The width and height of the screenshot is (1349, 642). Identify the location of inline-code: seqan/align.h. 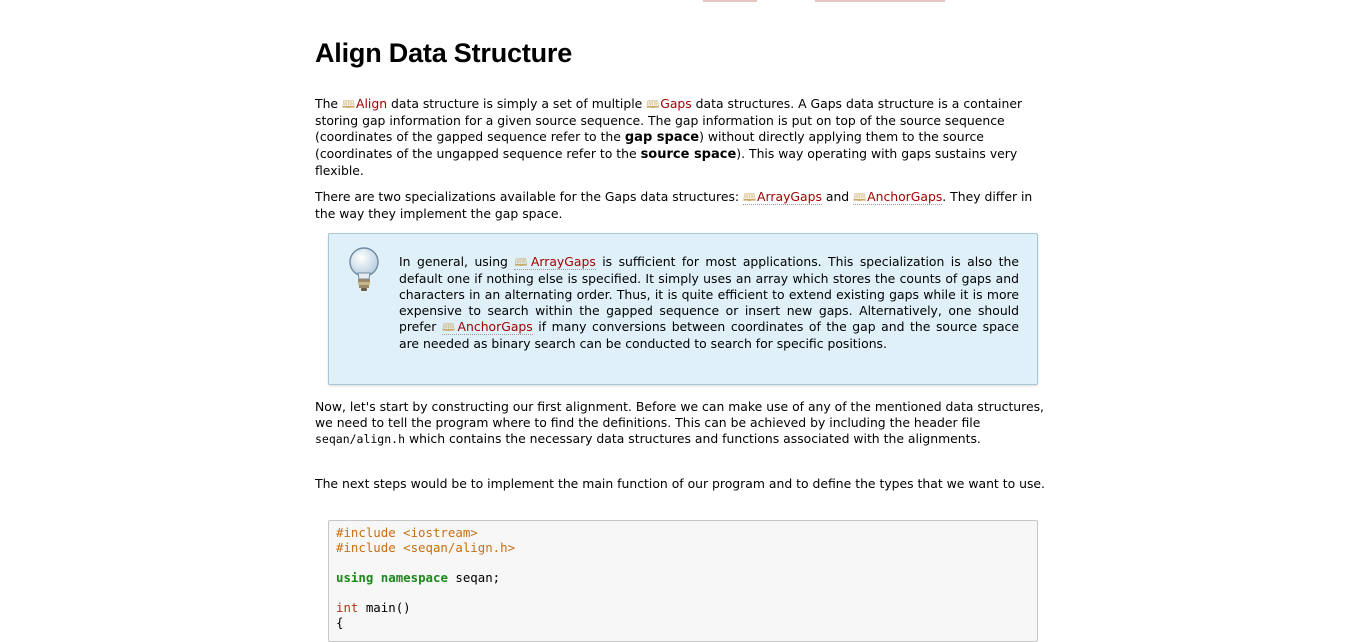
(360, 439).